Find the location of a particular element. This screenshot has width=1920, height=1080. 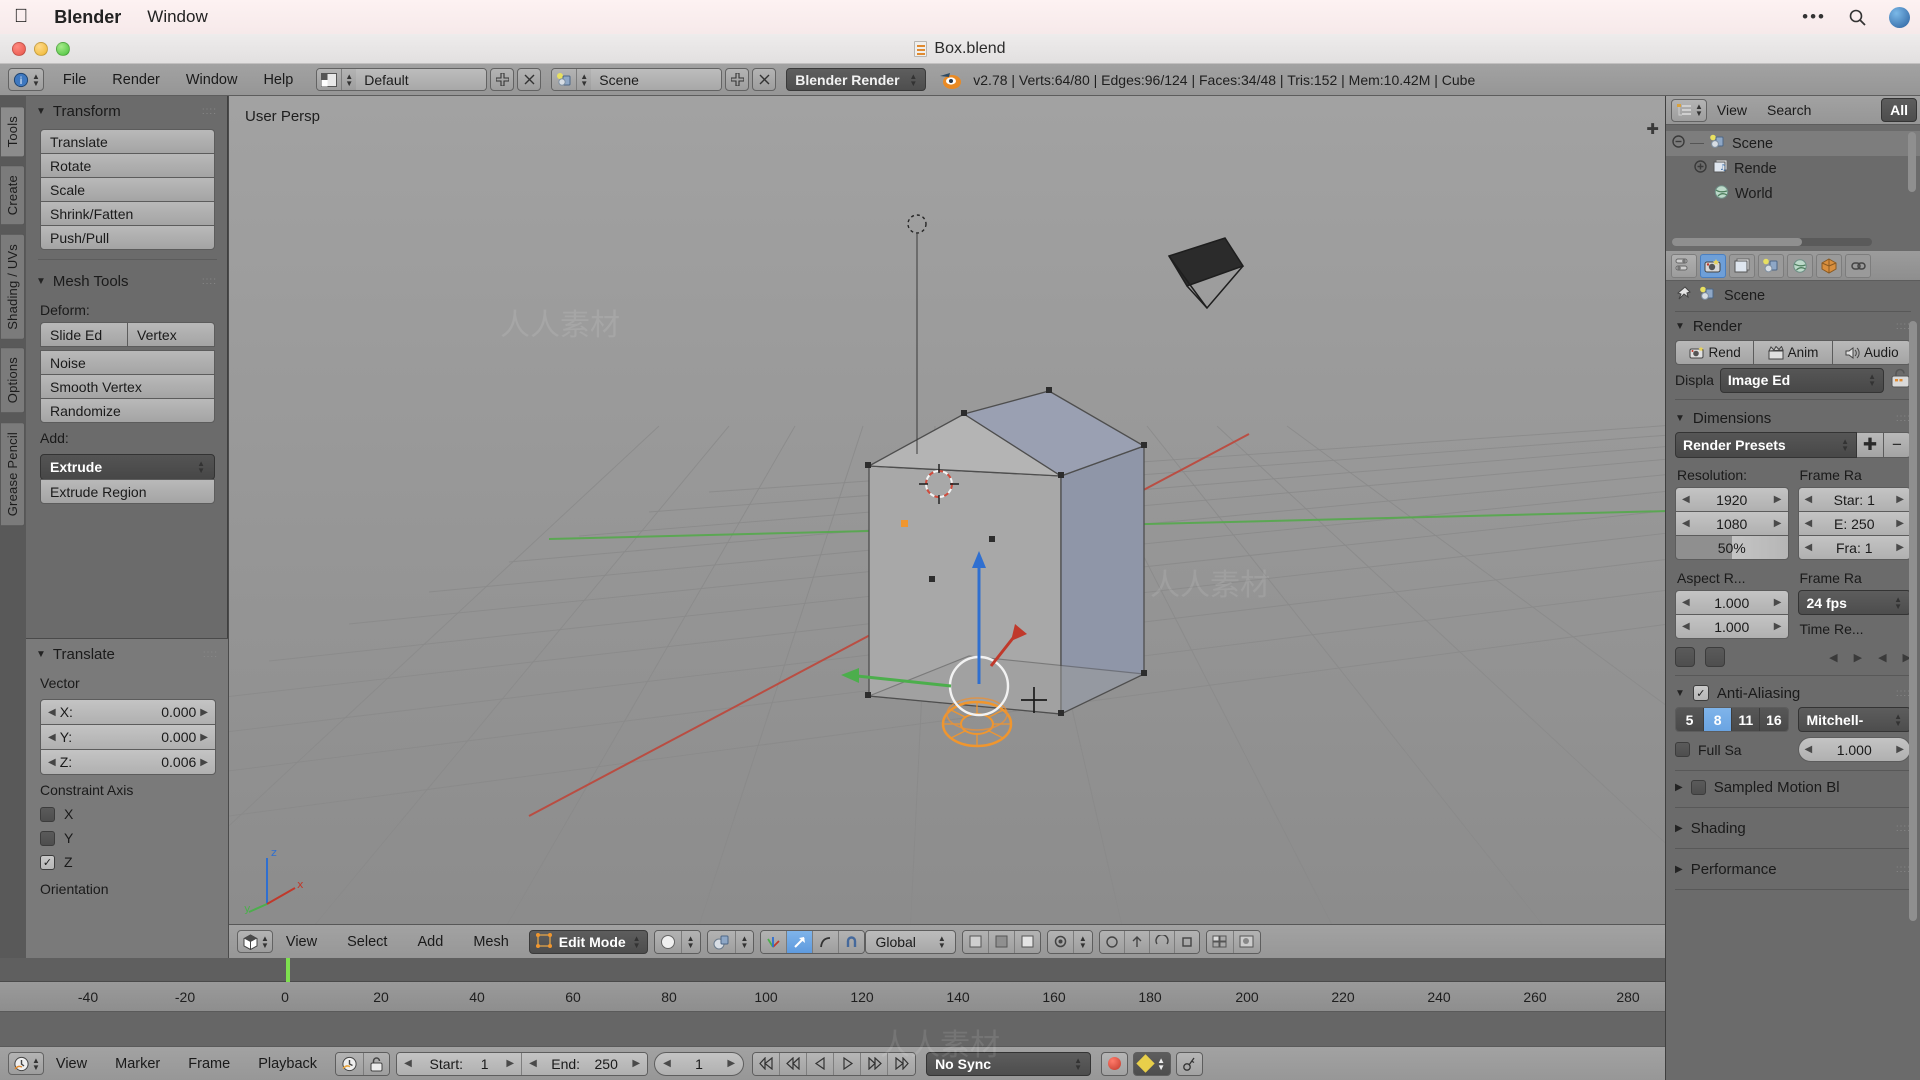

tool-scale-button: Scale is located at coordinates (127, 189).